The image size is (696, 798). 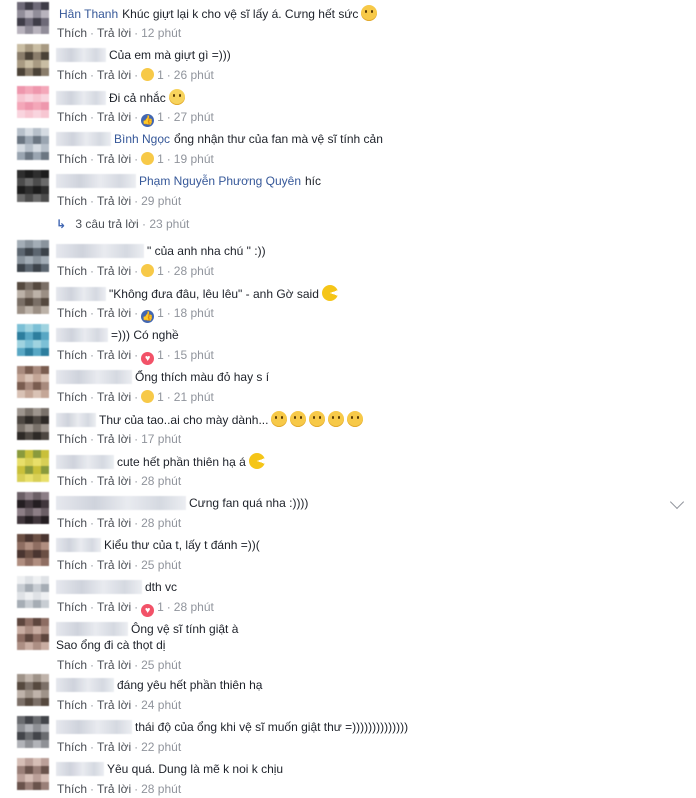 What do you see at coordinates (161, 705) in the screenshot?
I see `comment-time: 24 phút` at bounding box center [161, 705].